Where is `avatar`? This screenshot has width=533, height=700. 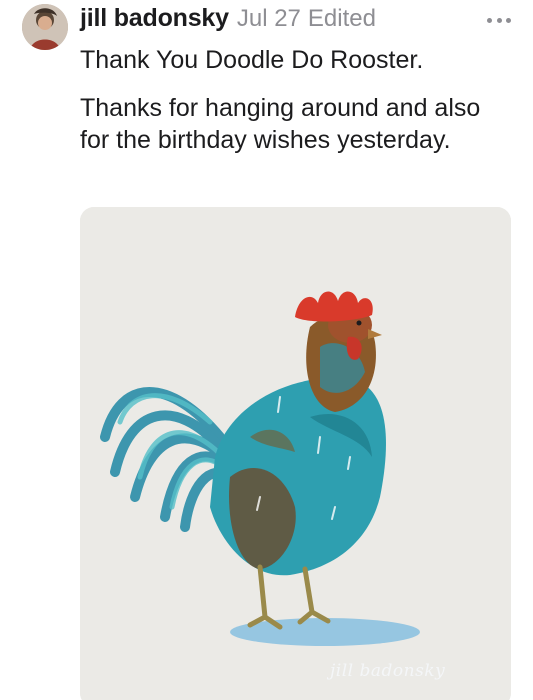 avatar is located at coordinates (45, 27).